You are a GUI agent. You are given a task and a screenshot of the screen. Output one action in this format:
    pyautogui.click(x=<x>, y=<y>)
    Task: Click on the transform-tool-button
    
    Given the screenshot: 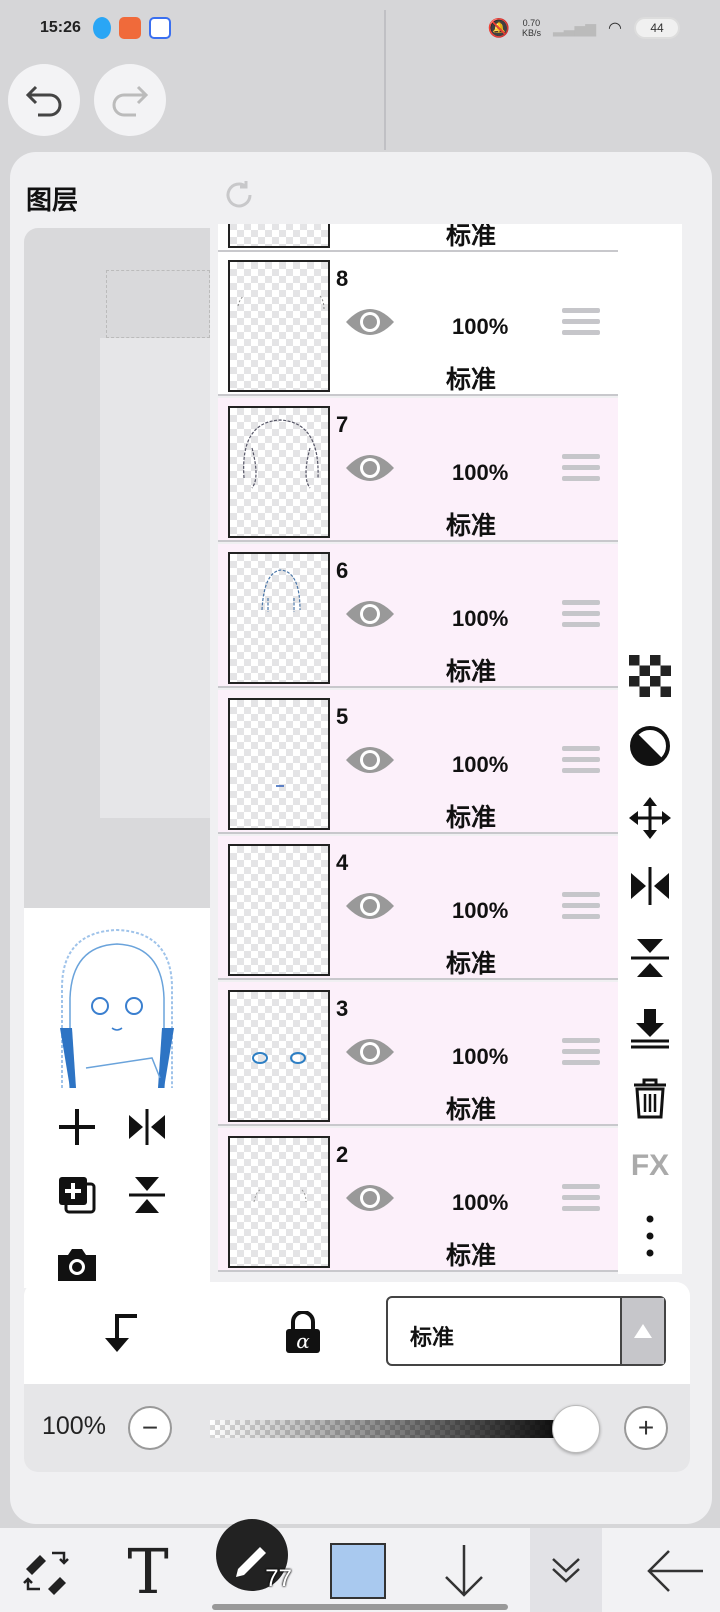 What is the action you would take?
    pyautogui.click(x=46, y=1571)
    